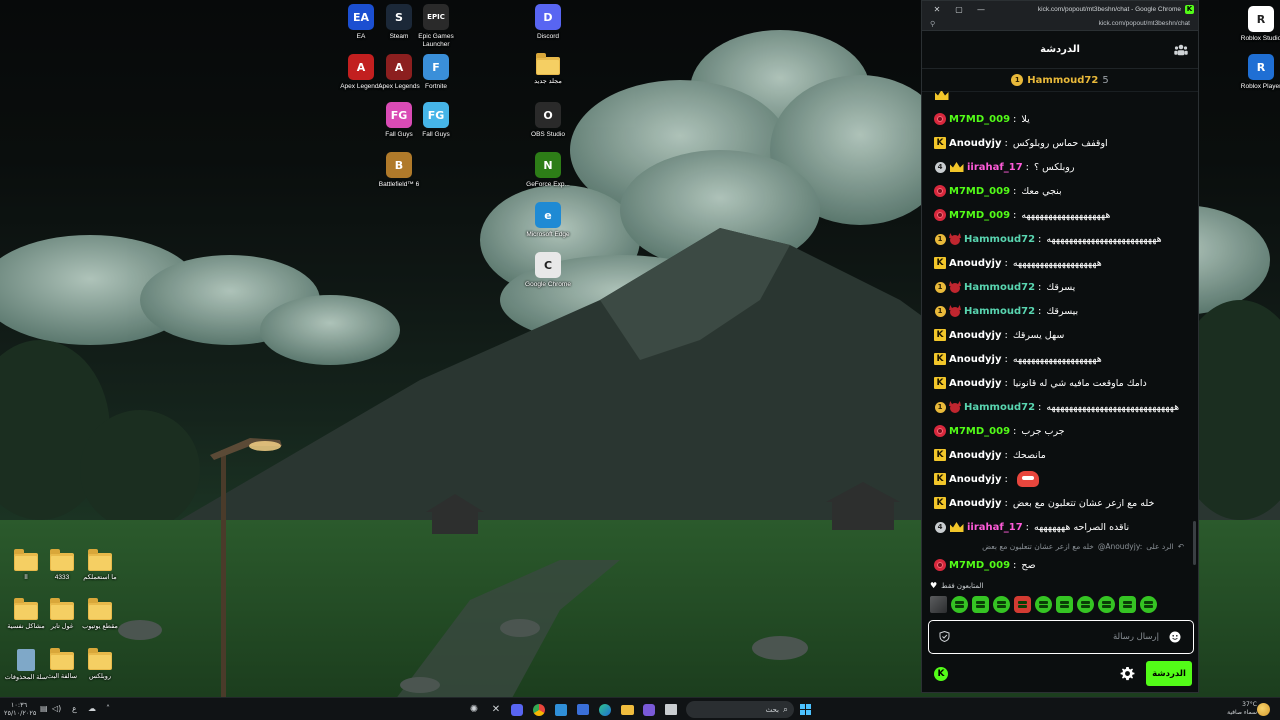 The height and width of the screenshot is (720, 1280). Describe the element at coordinates (436, 120) in the screenshot. I see `desktop-icon: FG Fall Guys` at that location.